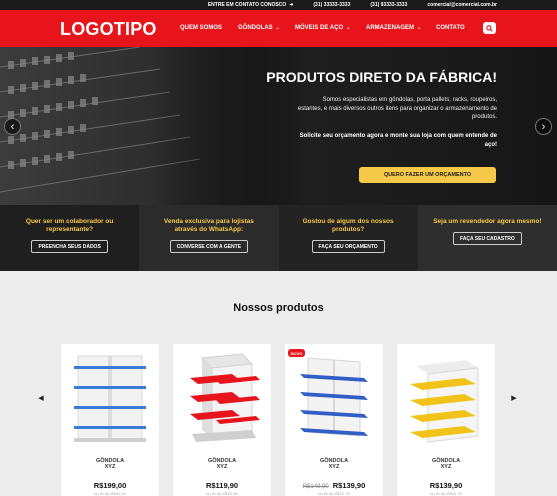 The image size is (557, 496). I want to click on nav-quem-somos: QUEM SOMOS, so click(201, 28).